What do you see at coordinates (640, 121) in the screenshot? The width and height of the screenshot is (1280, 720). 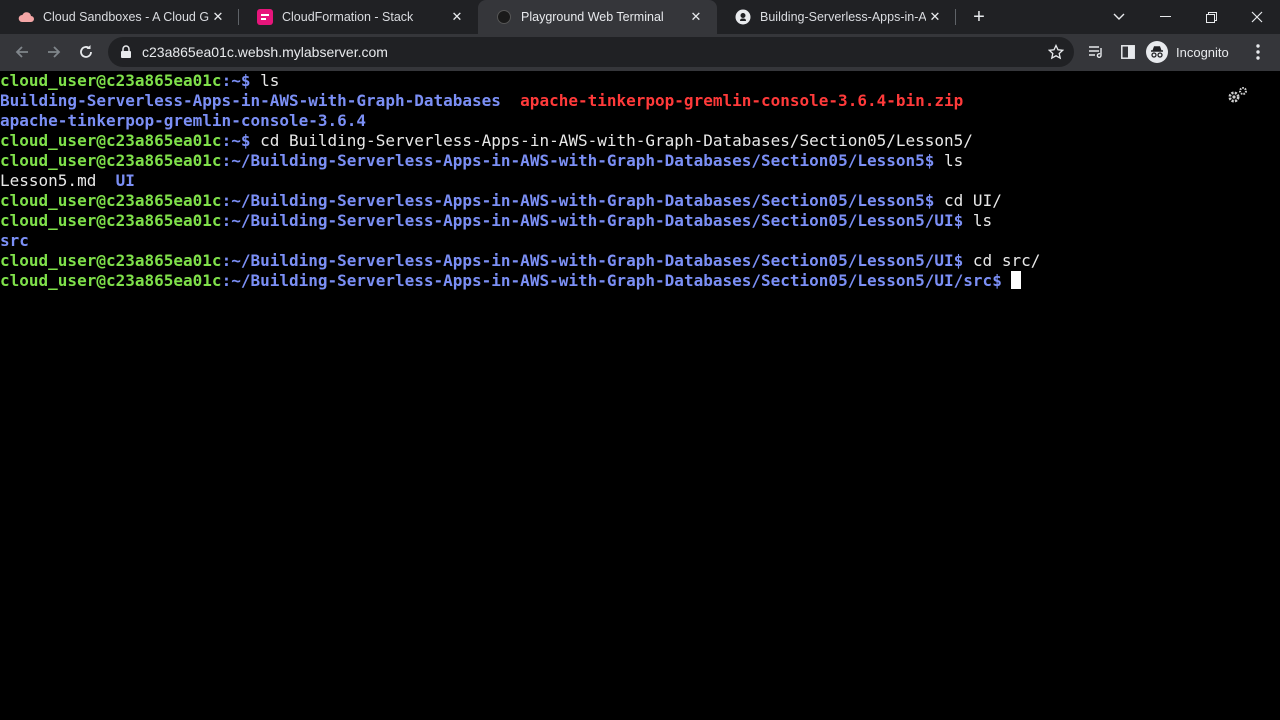 I see `terminal-line: apache-tinkerpop-gremlin-console-3.6.4` at bounding box center [640, 121].